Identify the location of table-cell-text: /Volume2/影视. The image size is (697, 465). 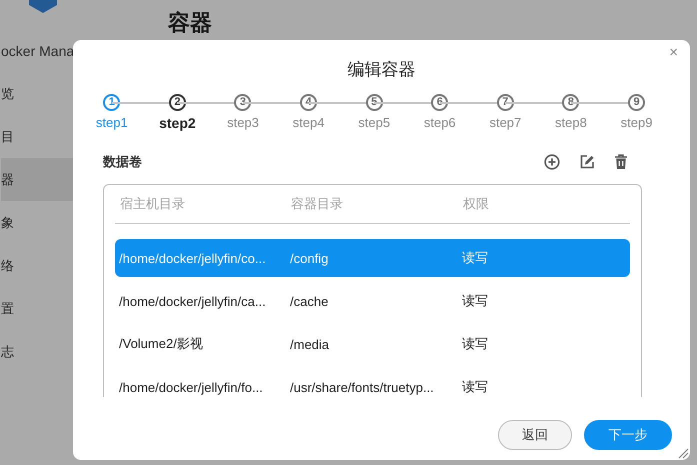
(161, 344).